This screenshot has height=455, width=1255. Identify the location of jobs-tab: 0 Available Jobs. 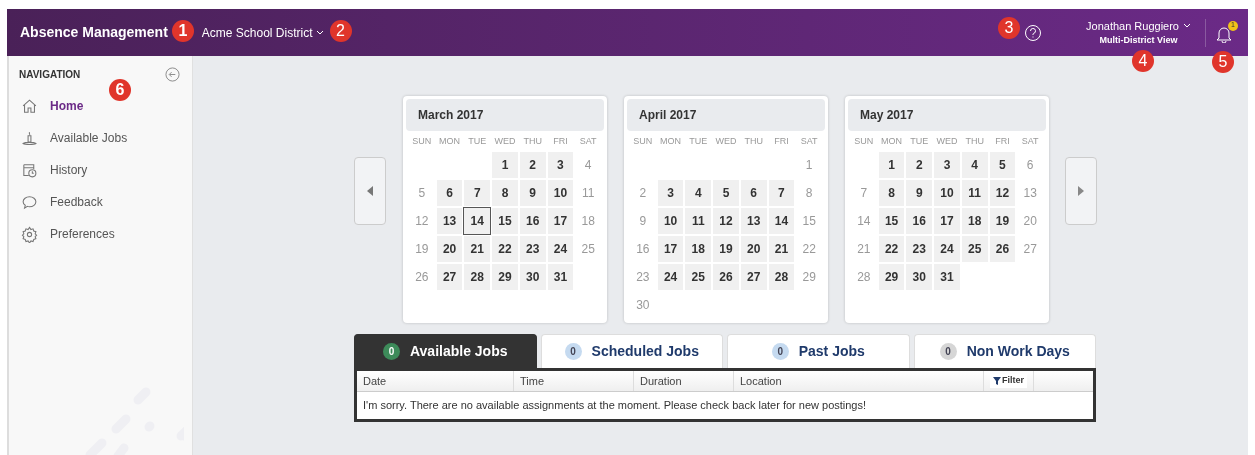
(445, 351).